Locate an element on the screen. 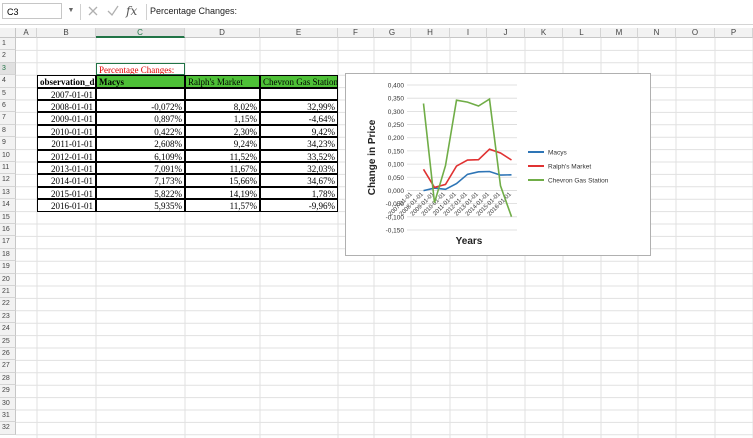  header-macys: Macys is located at coordinates (140, 81).